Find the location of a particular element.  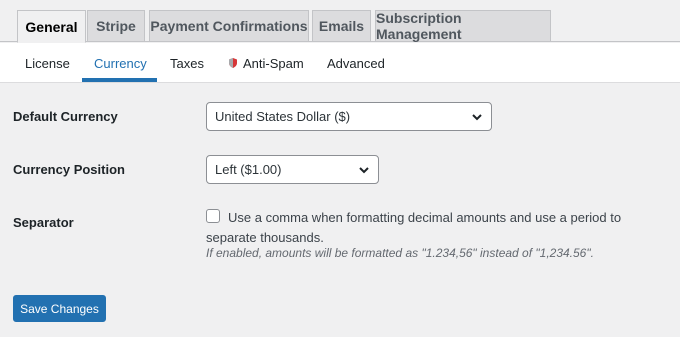

tab-subscription-management: Subscription Management is located at coordinates (463, 26).